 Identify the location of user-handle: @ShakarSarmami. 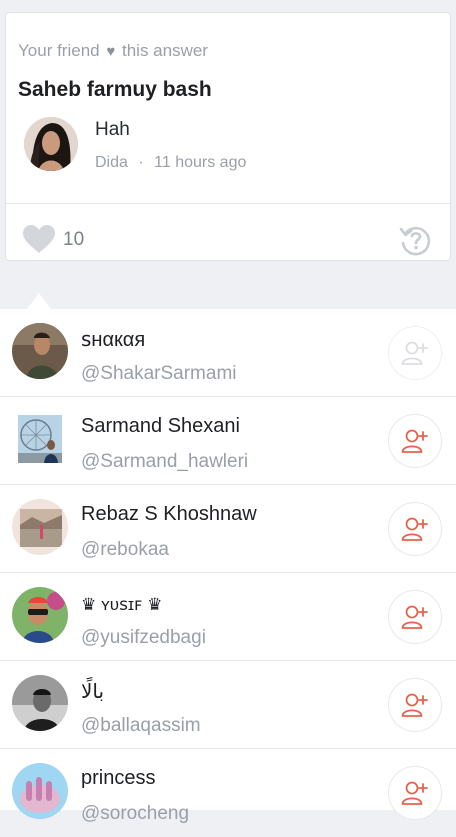
(159, 373).